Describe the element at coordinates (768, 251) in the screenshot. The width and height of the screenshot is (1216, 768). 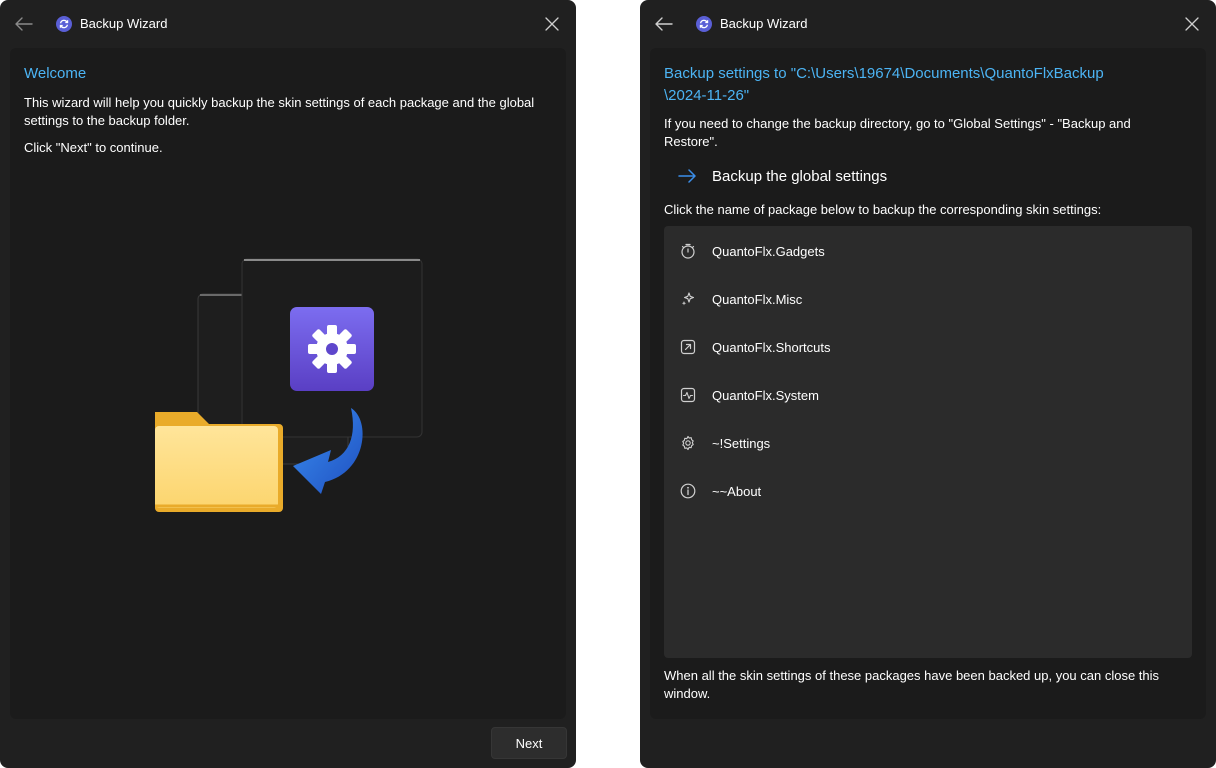
I see `package-name: QuantoFlx.Gadgets` at that location.